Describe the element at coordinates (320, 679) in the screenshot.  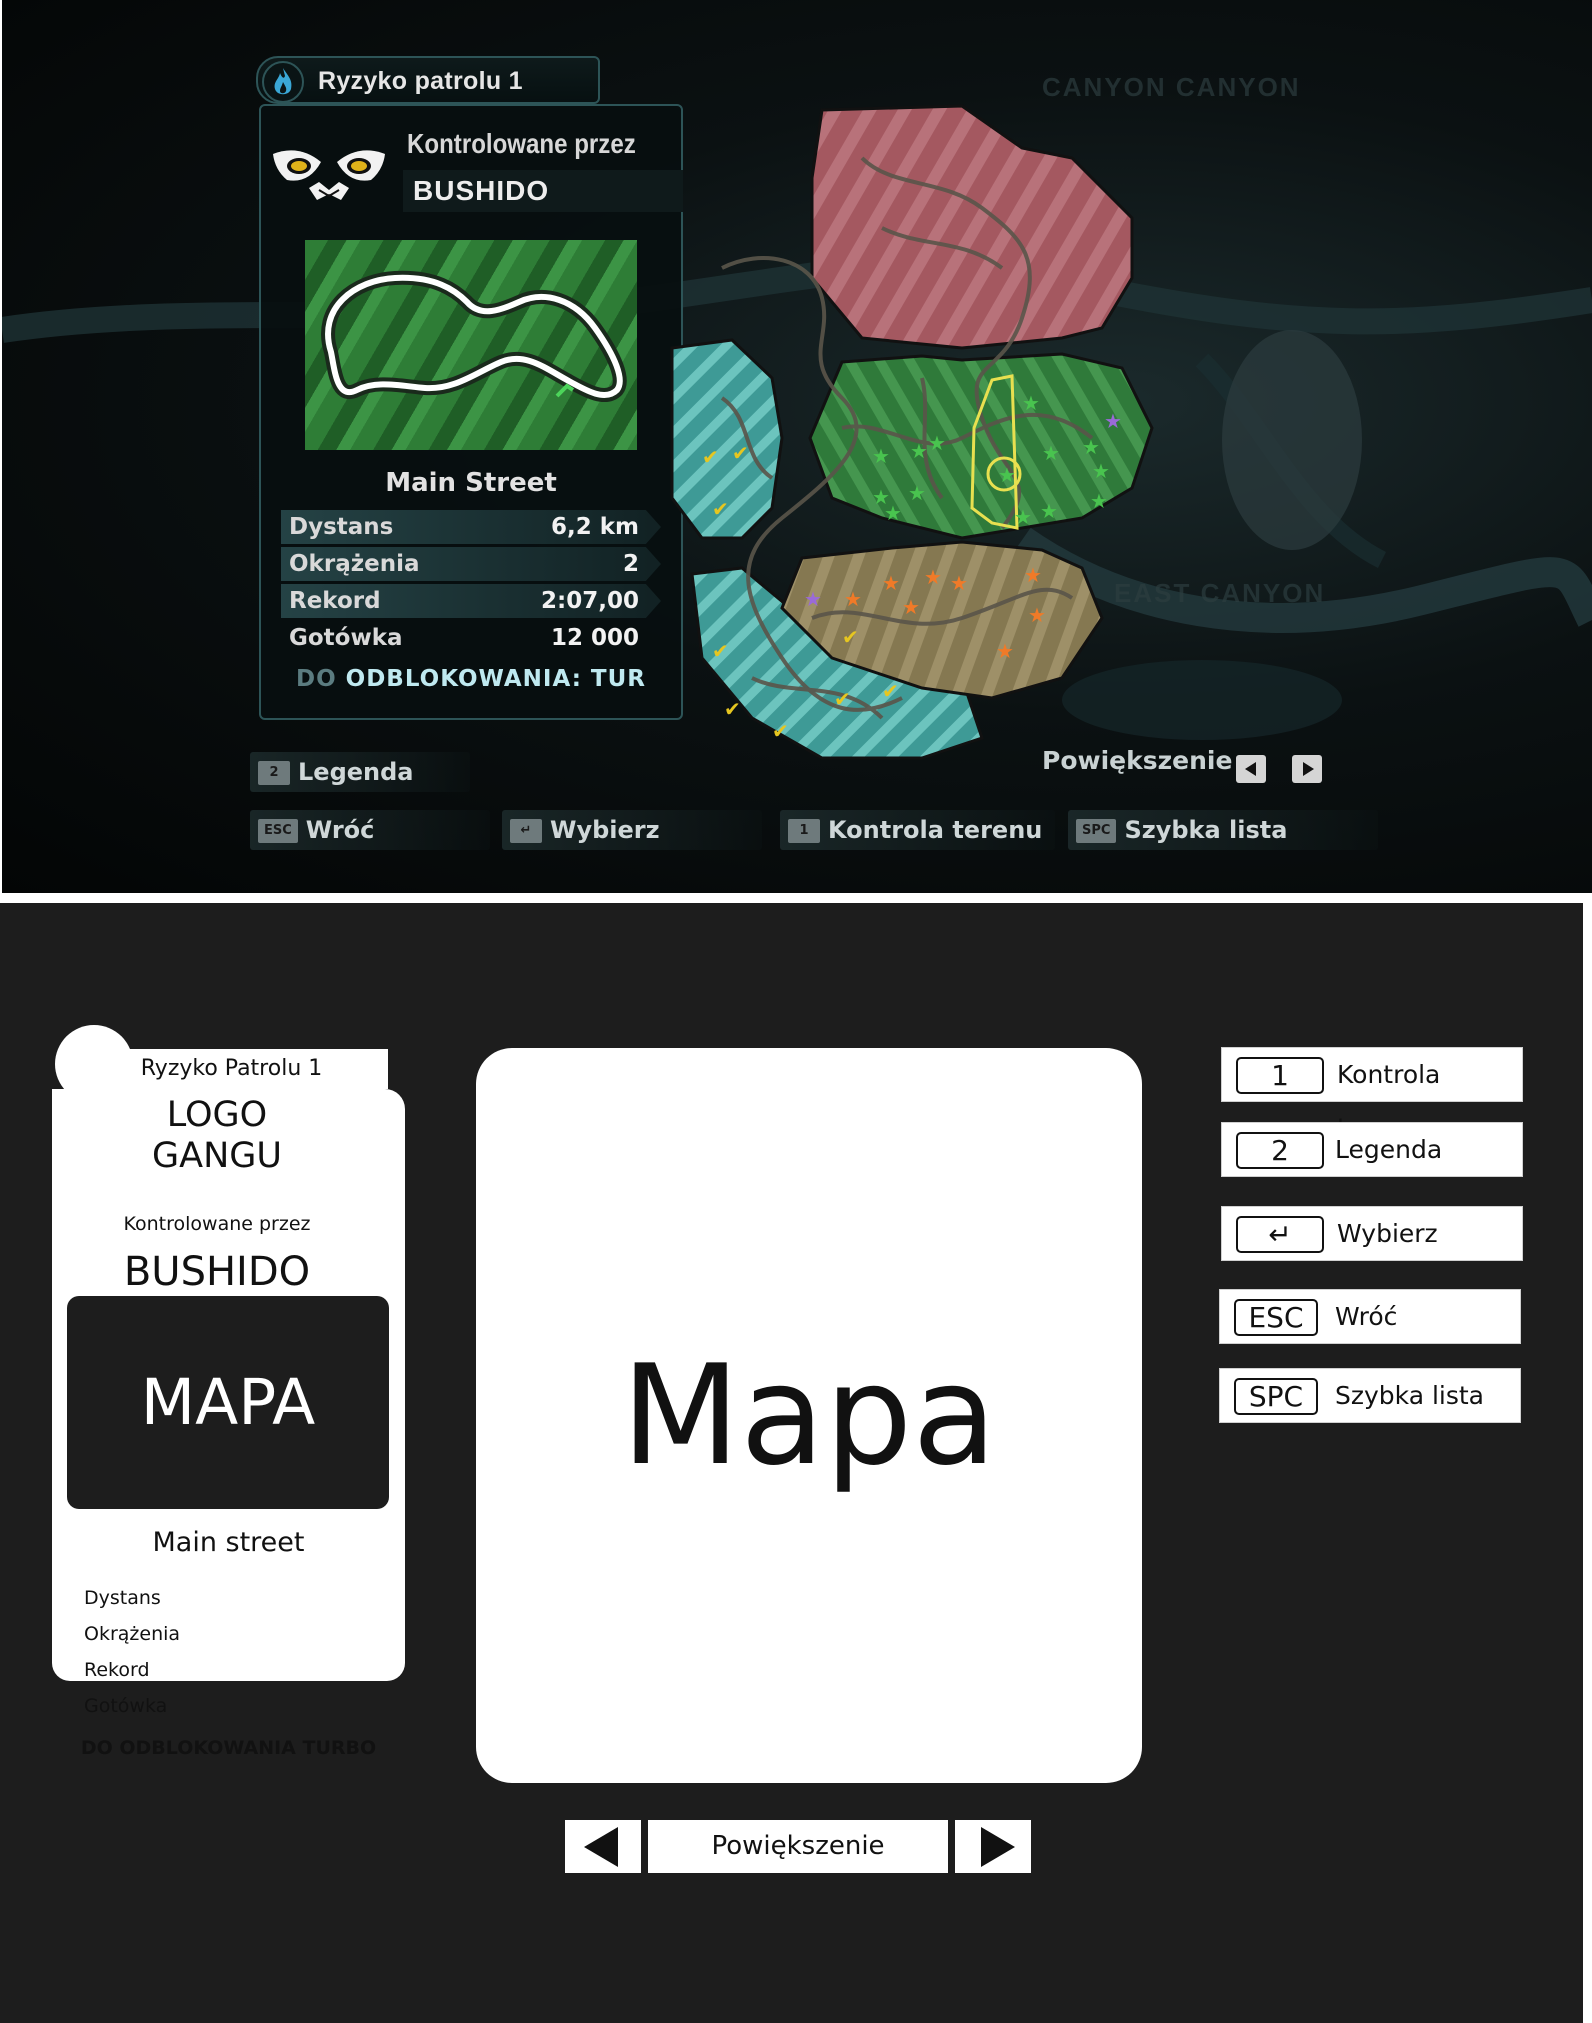
I see `unlock-prefix: DO` at that location.